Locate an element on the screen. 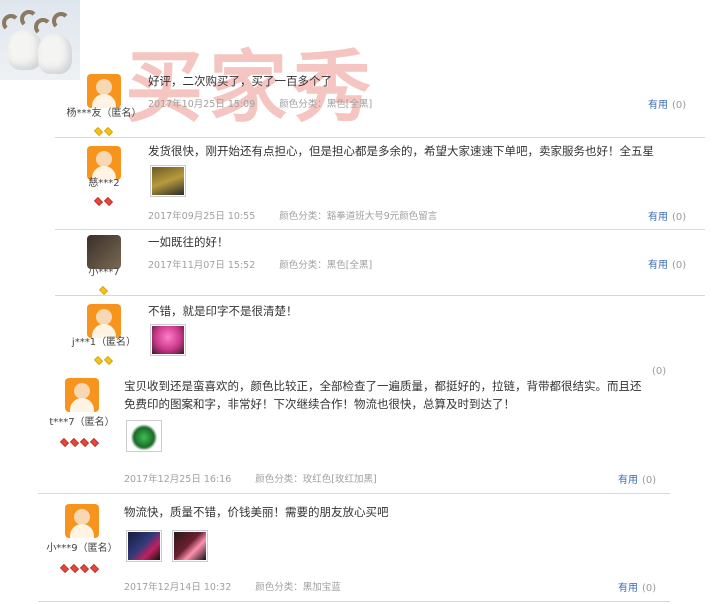 The width and height of the screenshot is (715, 604). review-username: 小***9（匿名） is located at coordinates (82, 548).